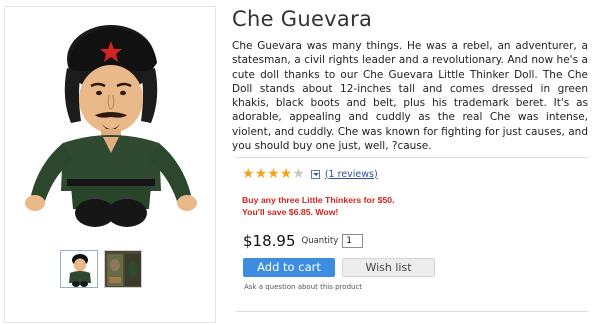  I want to click on promo-line-2: You'll save $6.85. Wow!, so click(290, 212).